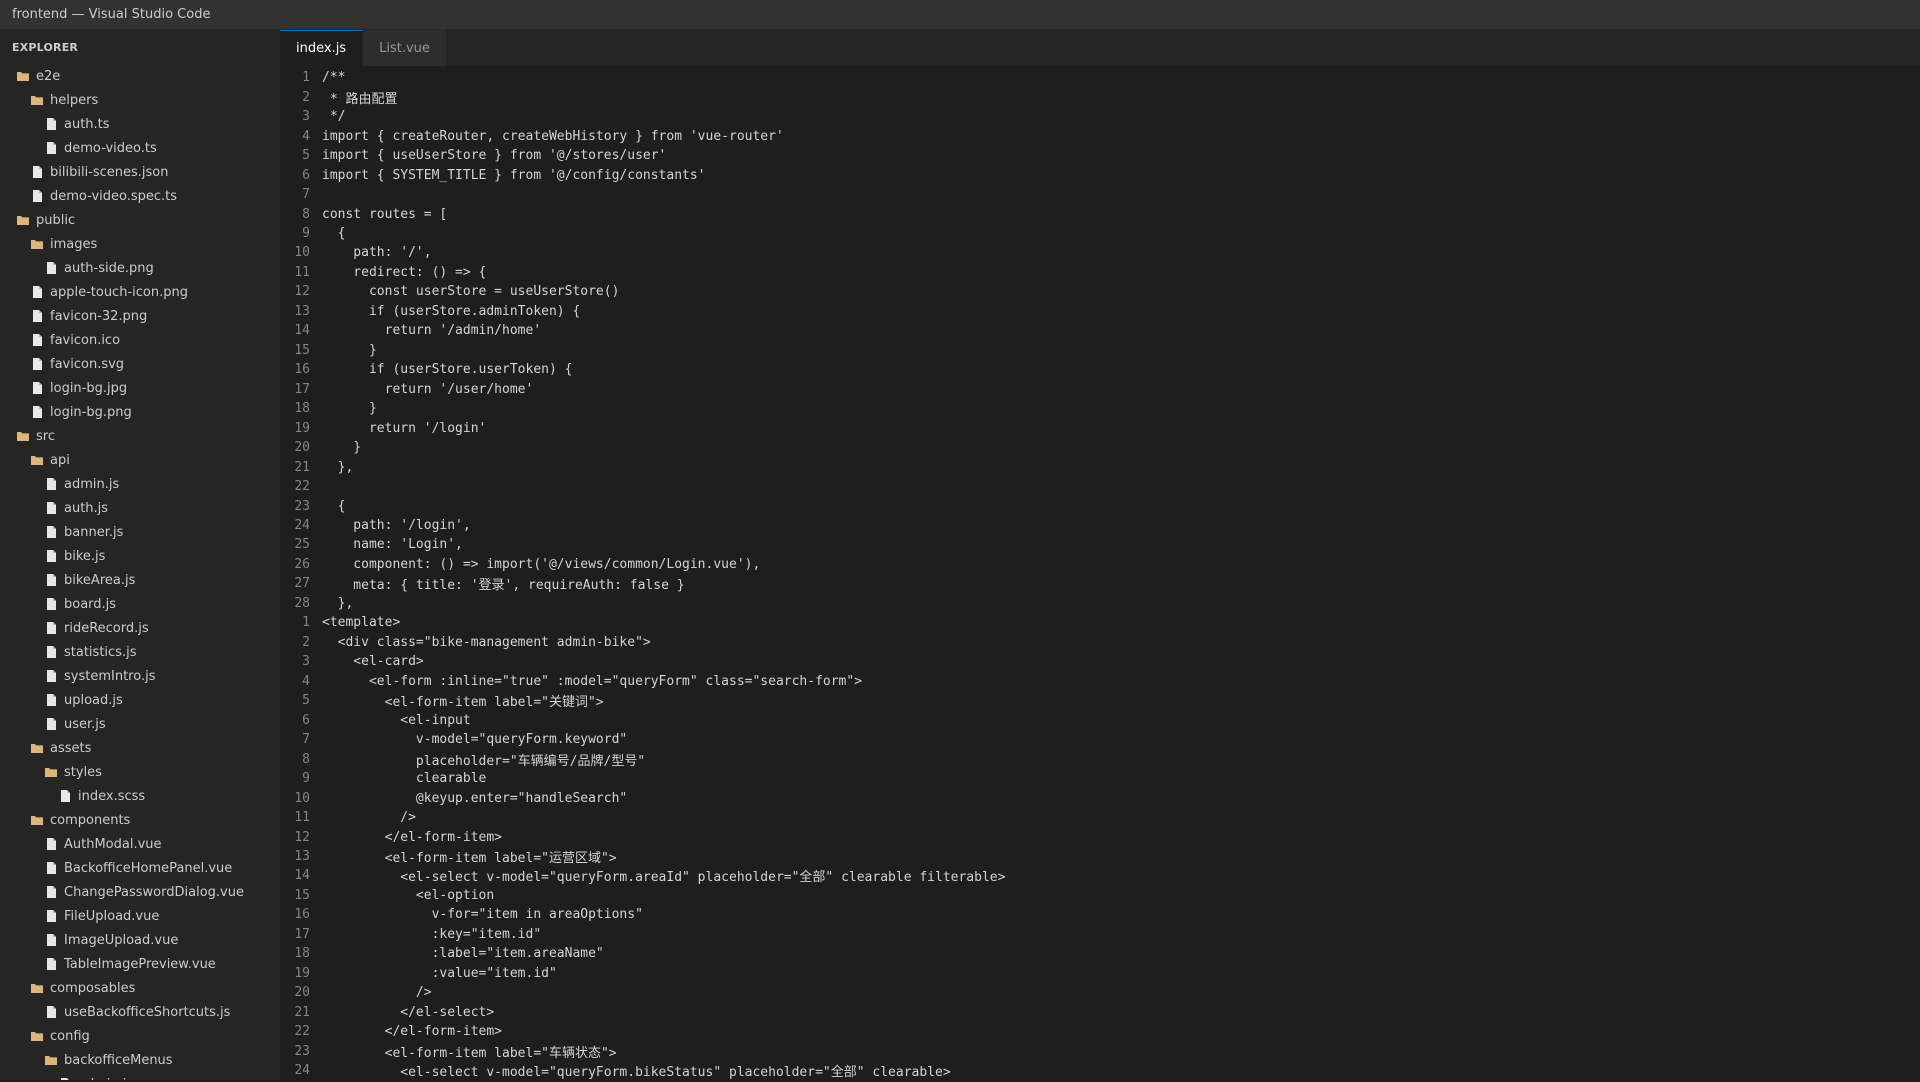 Image resolution: width=1920 pixels, height=1082 pixels. I want to click on tree-item-label: TableImagePreview.vue, so click(140, 964).